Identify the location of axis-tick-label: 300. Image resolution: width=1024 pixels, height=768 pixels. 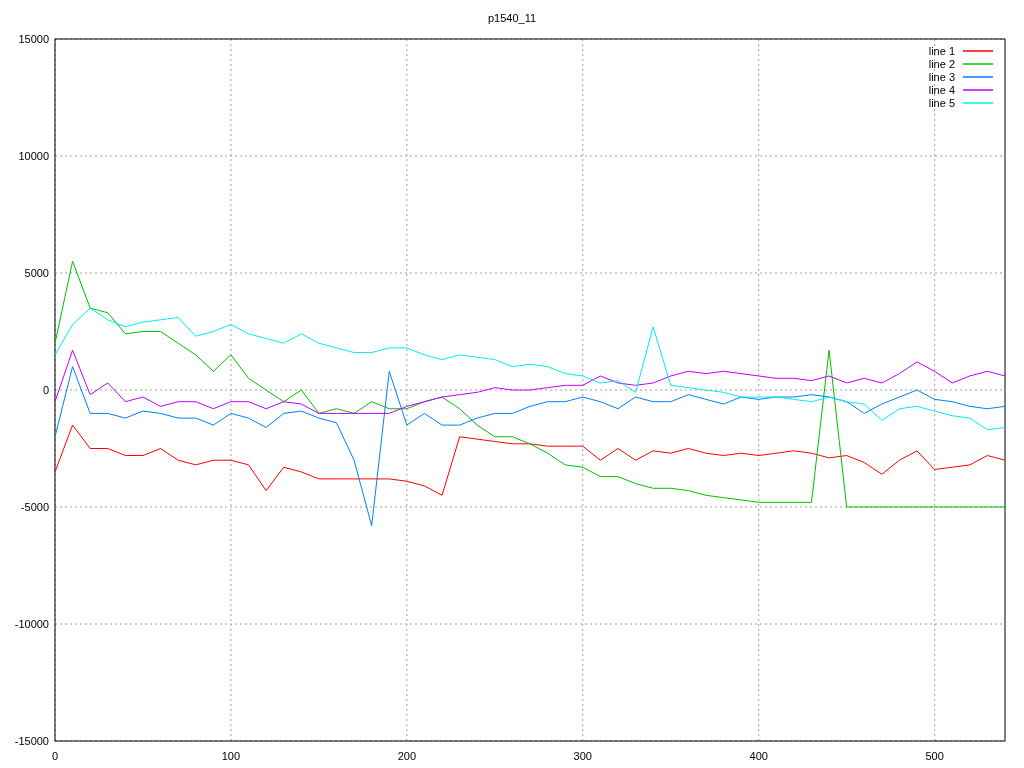
(582, 756).